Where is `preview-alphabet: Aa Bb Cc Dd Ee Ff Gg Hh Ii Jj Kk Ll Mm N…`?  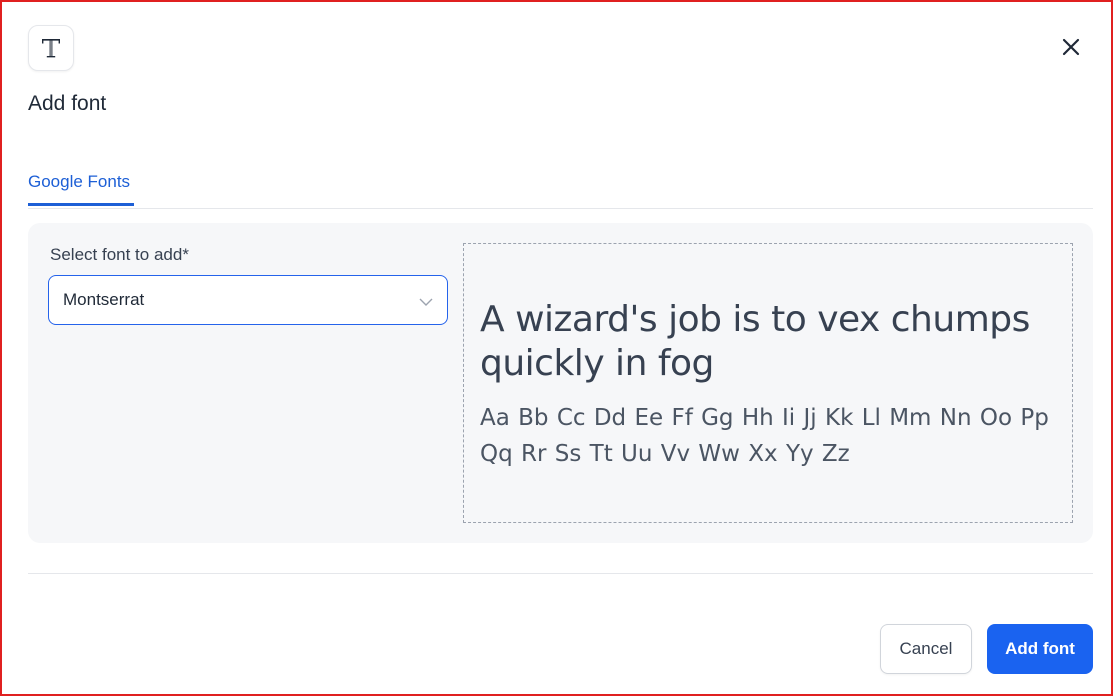
preview-alphabet: Aa Bb Cc Dd Ee Ff Gg Hh Ii Jj Kk Ll Mm N… is located at coordinates (764, 436).